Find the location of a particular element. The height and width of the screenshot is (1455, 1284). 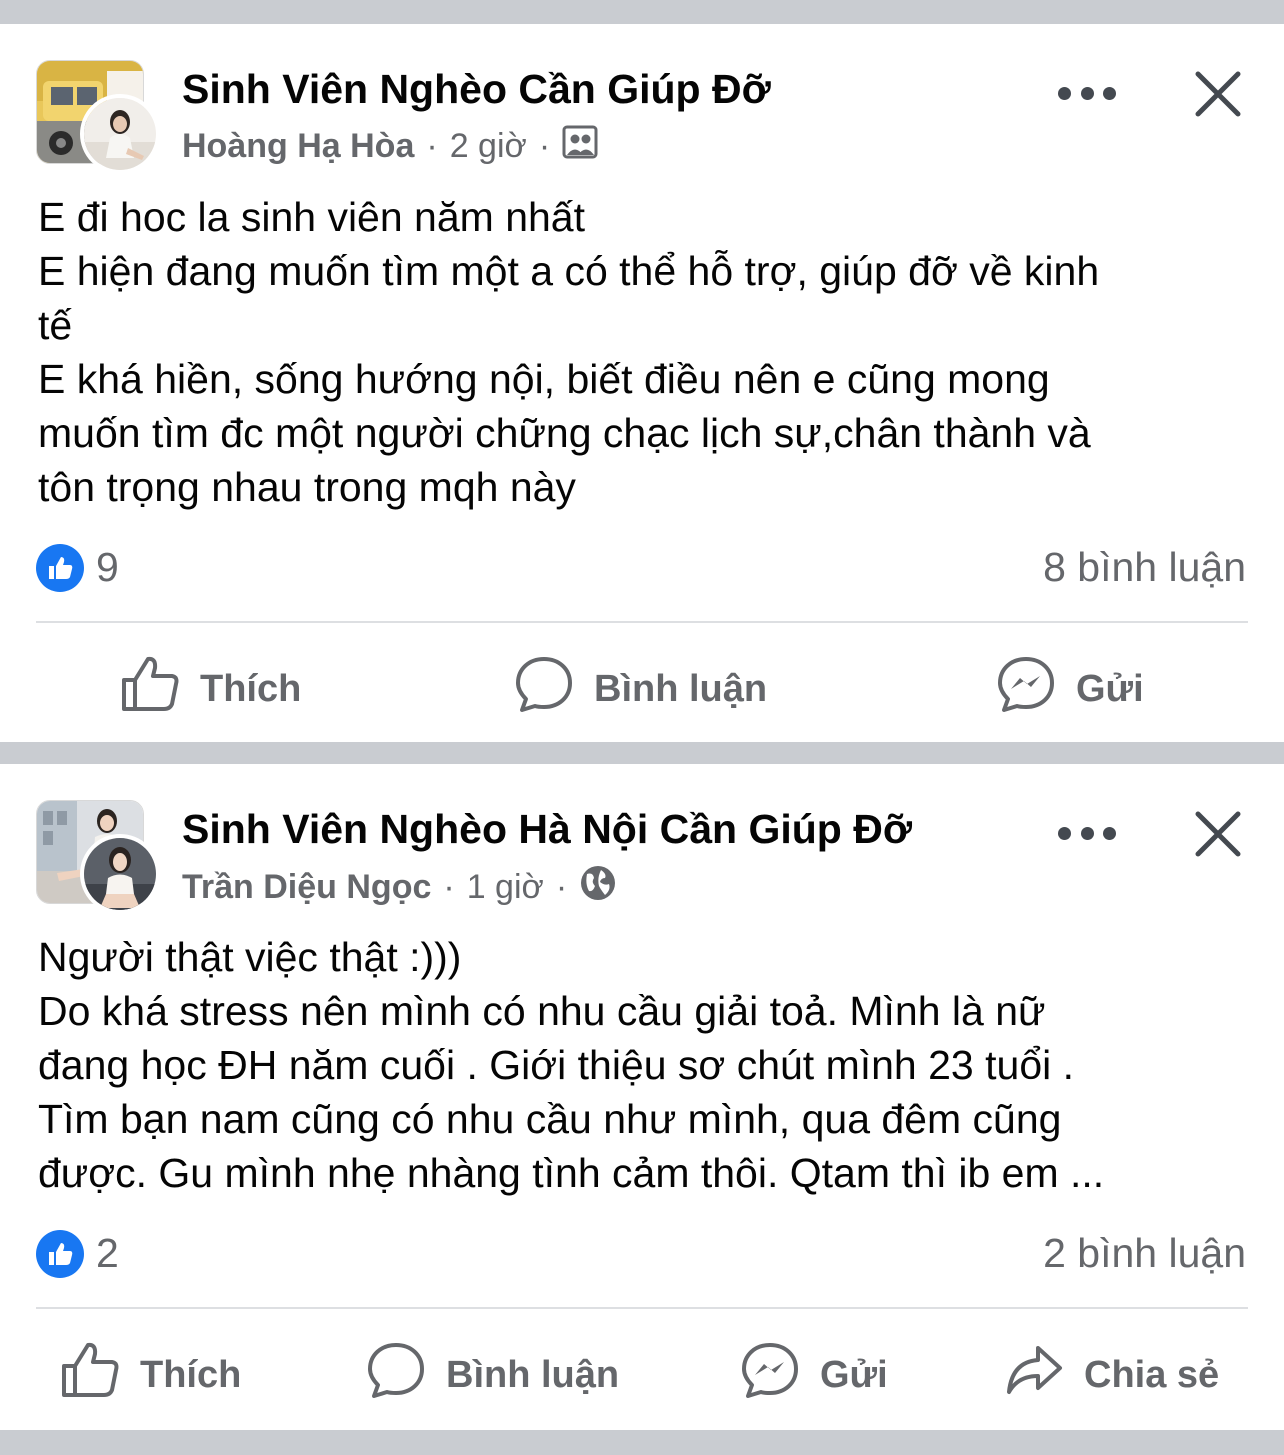

share-label: Chia sẻ is located at coordinates (1152, 1374).